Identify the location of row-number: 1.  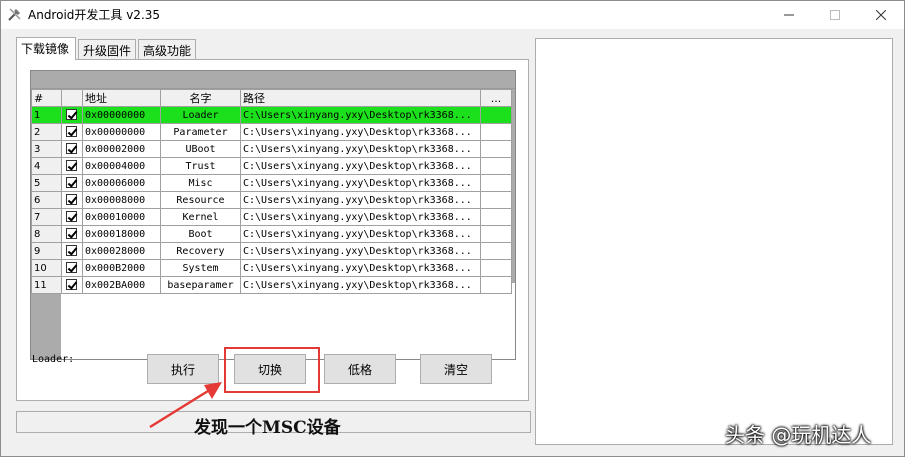
(46, 115).